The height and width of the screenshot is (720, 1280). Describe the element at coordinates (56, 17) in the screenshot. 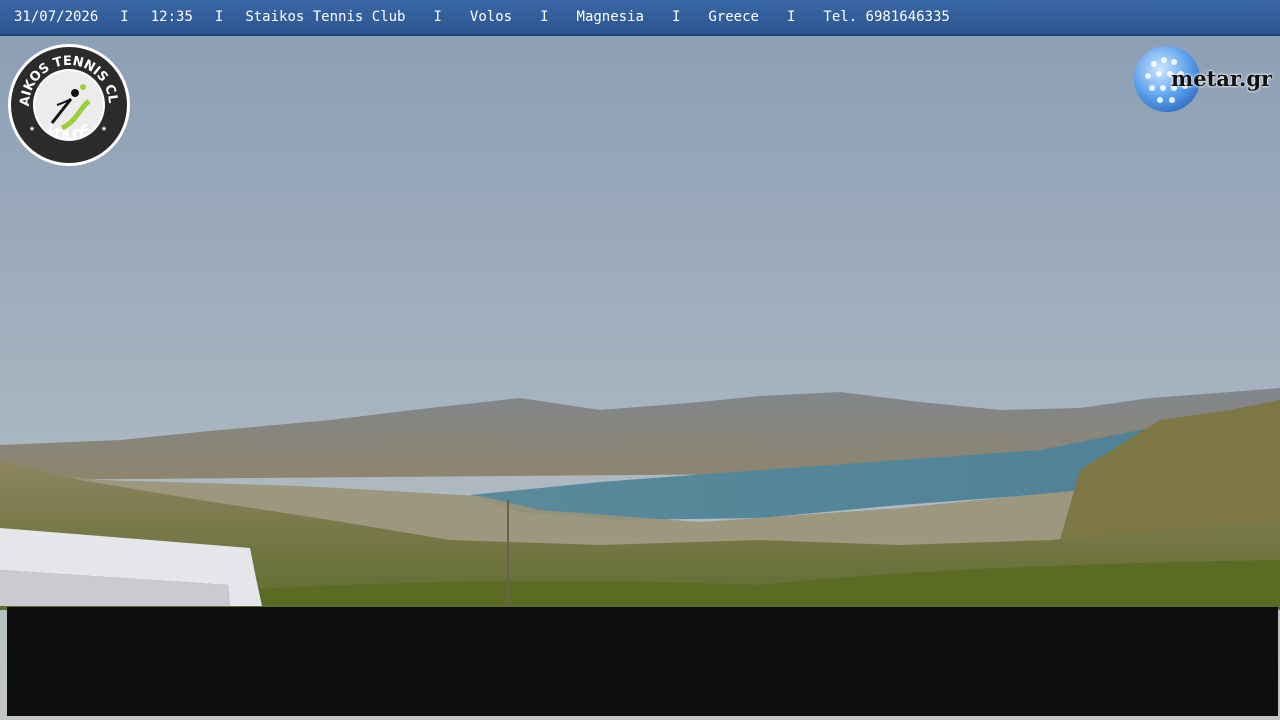

I see `date-label: 31/07/2026` at that location.